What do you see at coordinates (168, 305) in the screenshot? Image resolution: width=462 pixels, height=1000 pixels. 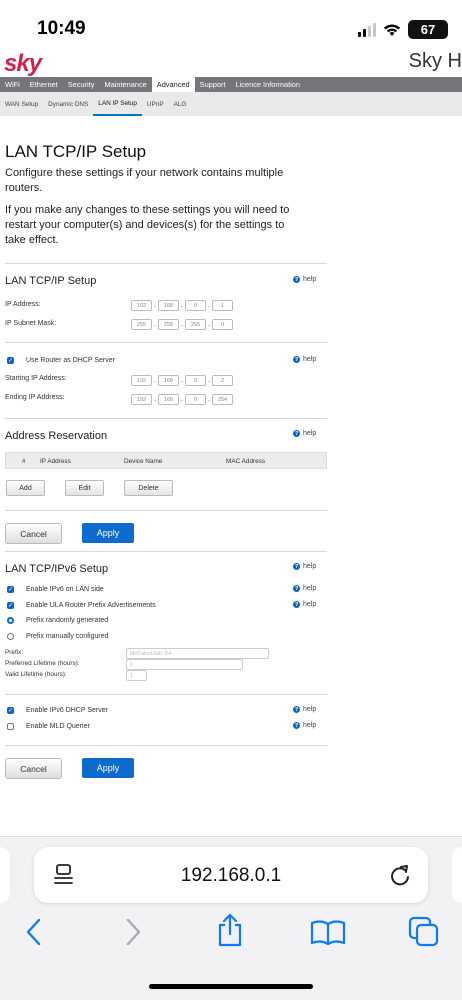 I see `ip-octet-2: 168` at bounding box center [168, 305].